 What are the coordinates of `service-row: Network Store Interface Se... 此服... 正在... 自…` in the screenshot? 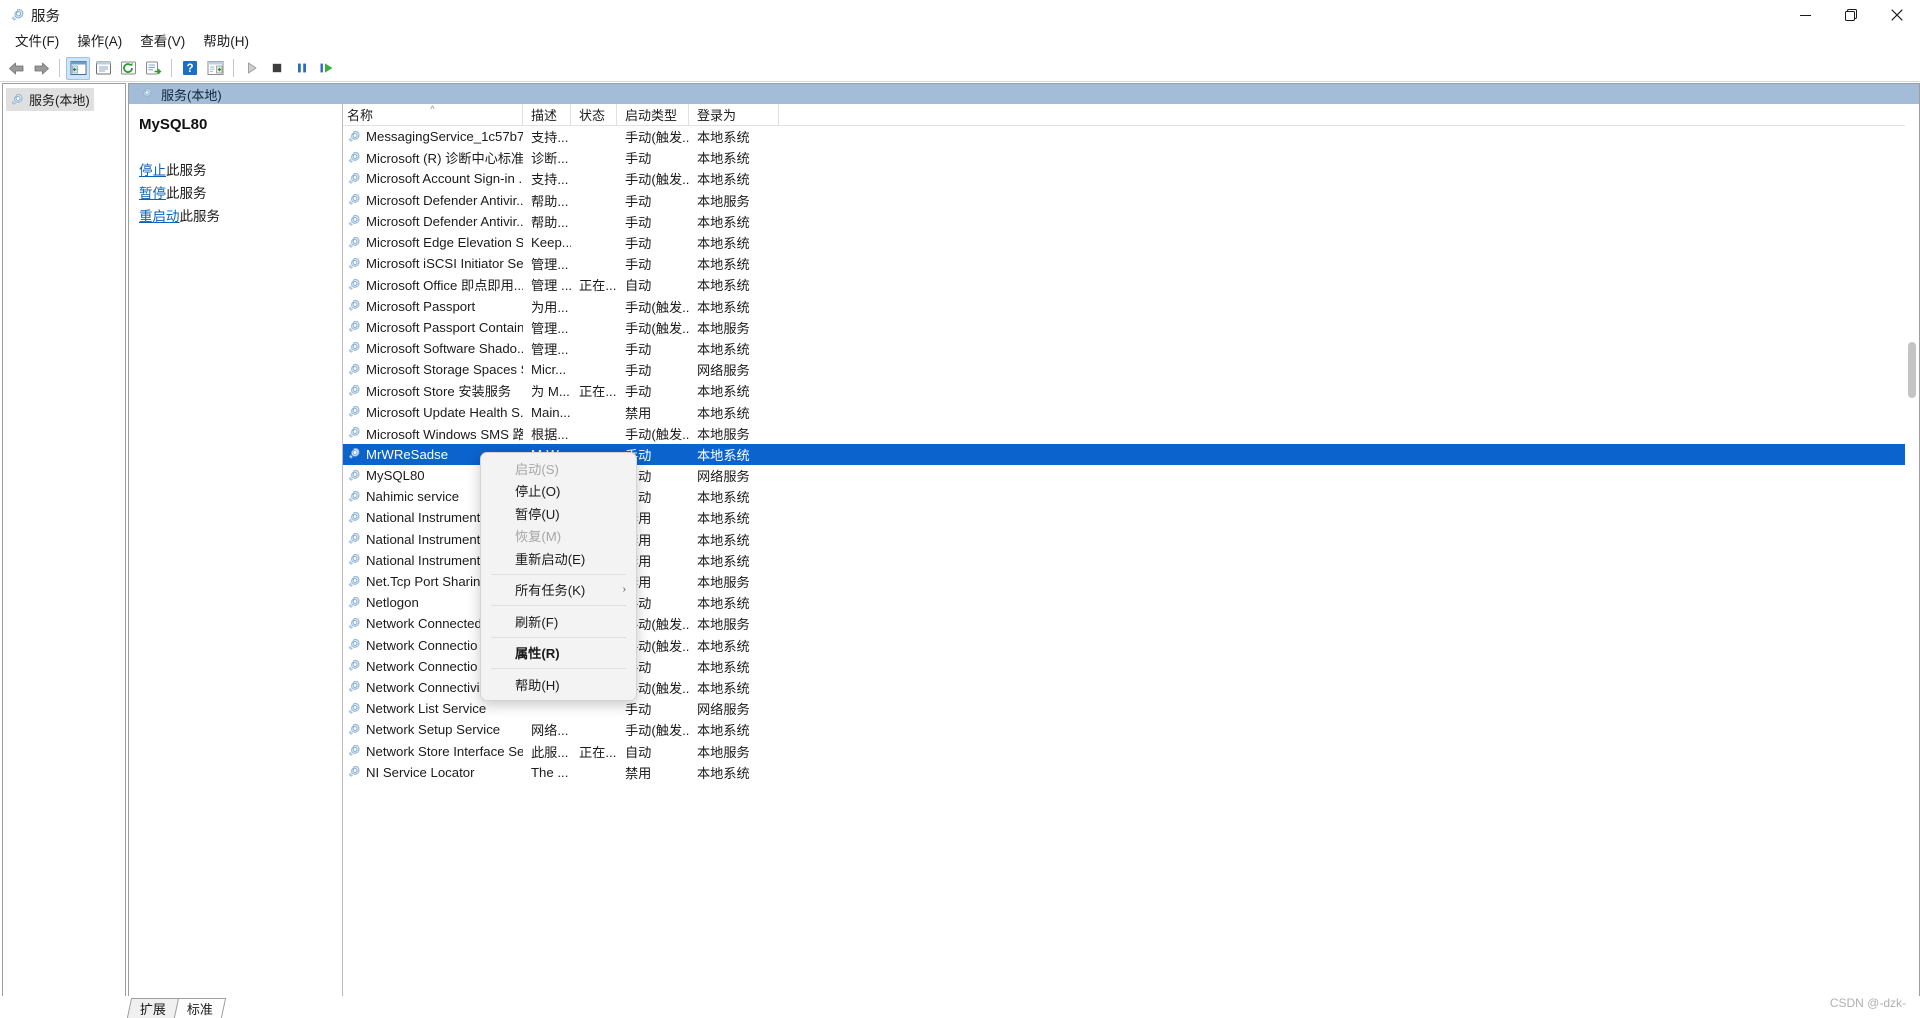 It's located at (1131, 750).